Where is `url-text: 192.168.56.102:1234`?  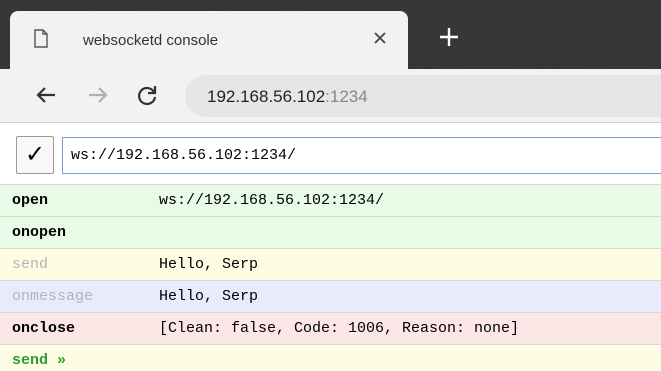
url-text: 192.168.56.102:1234 is located at coordinates (287, 97).